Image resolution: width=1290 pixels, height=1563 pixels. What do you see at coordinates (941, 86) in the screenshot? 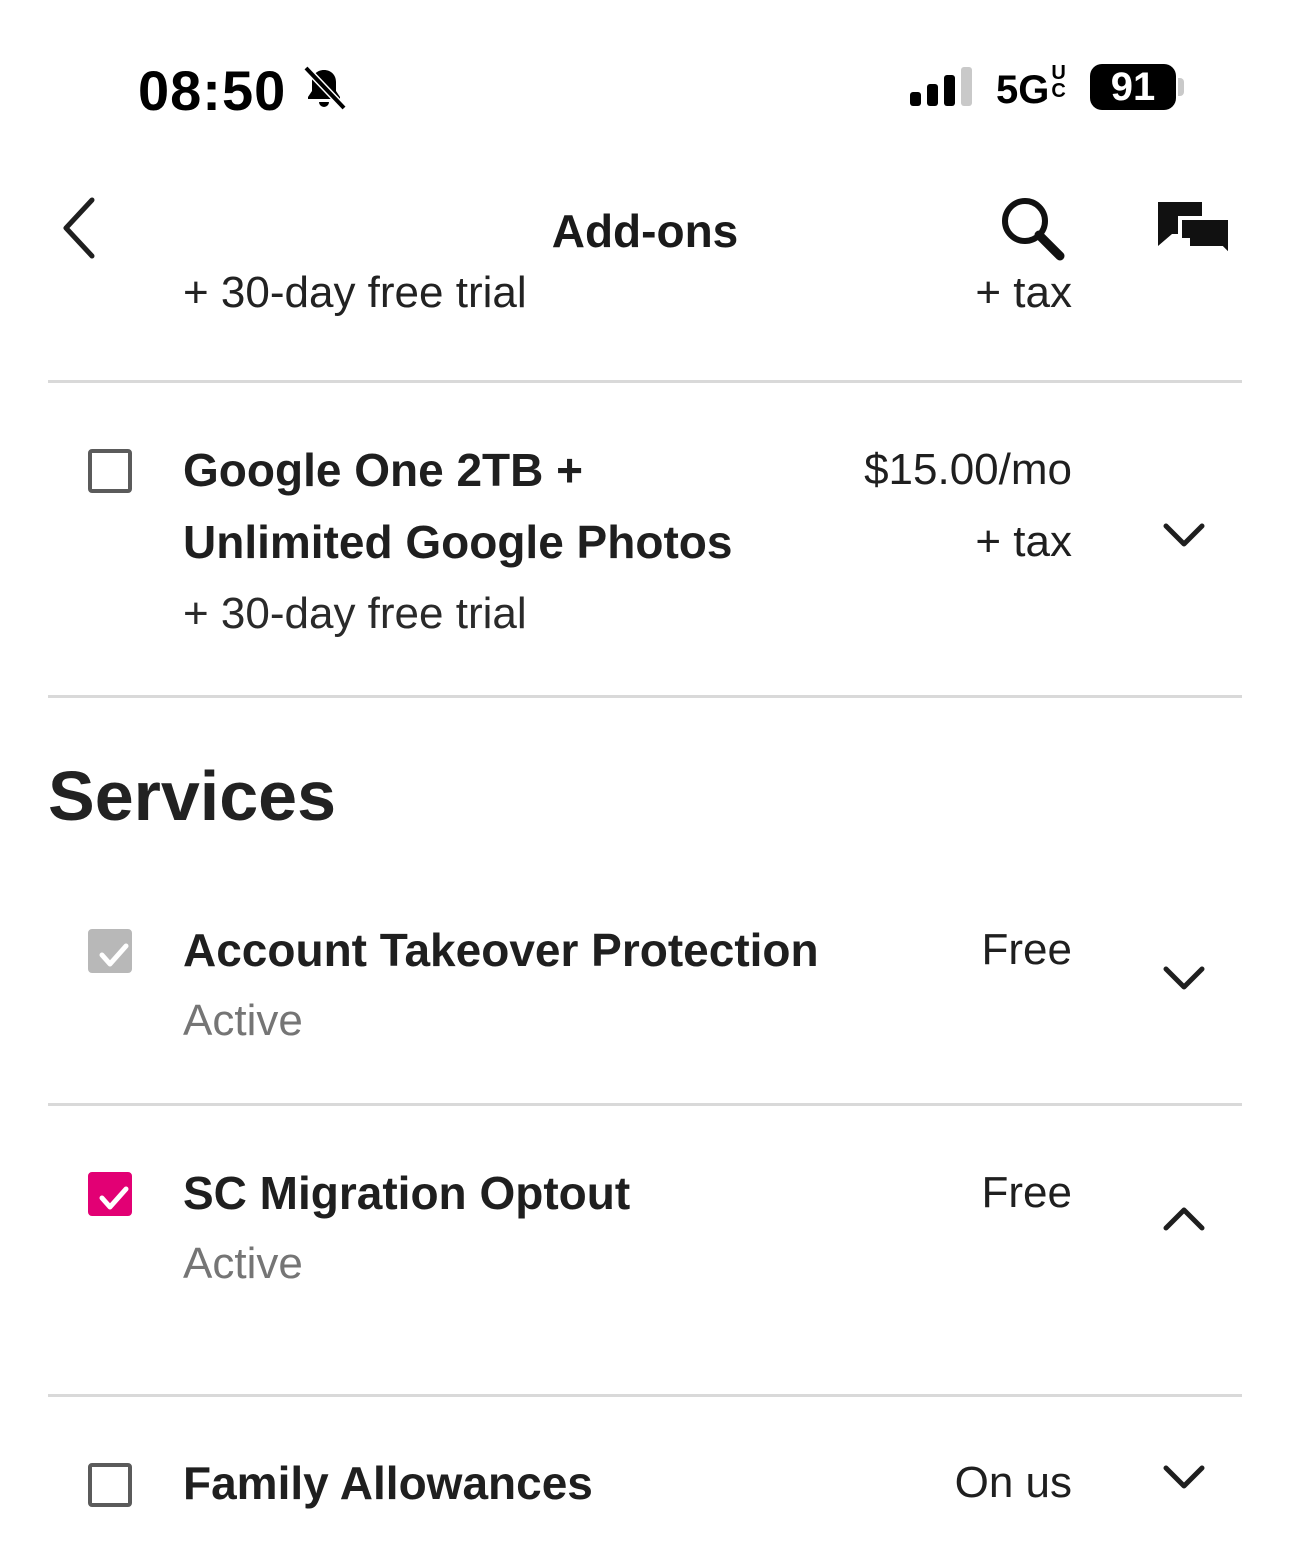
I see `cellular-signal-icon` at bounding box center [941, 86].